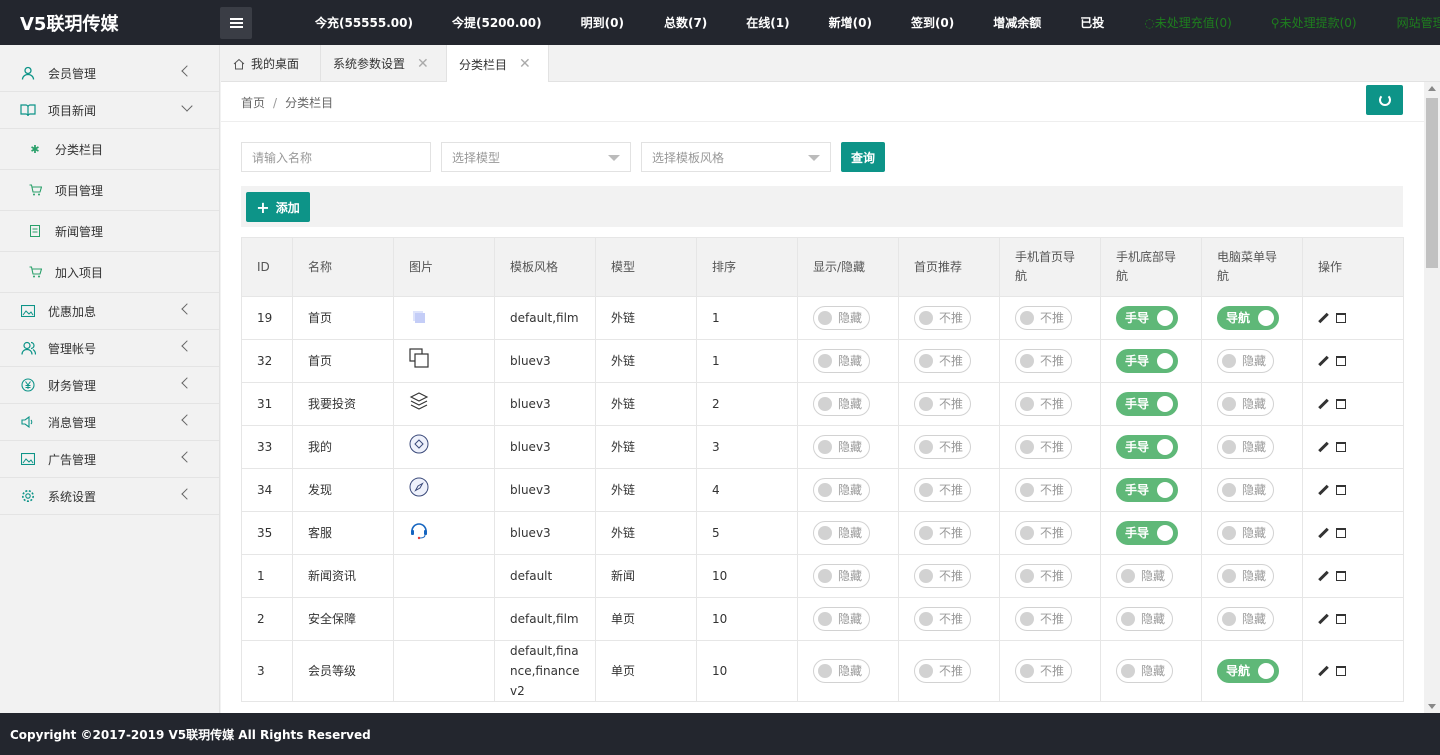  Describe the element at coordinates (1432, 397) in the screenshot. I see `vertical-scrollbar` at that location.